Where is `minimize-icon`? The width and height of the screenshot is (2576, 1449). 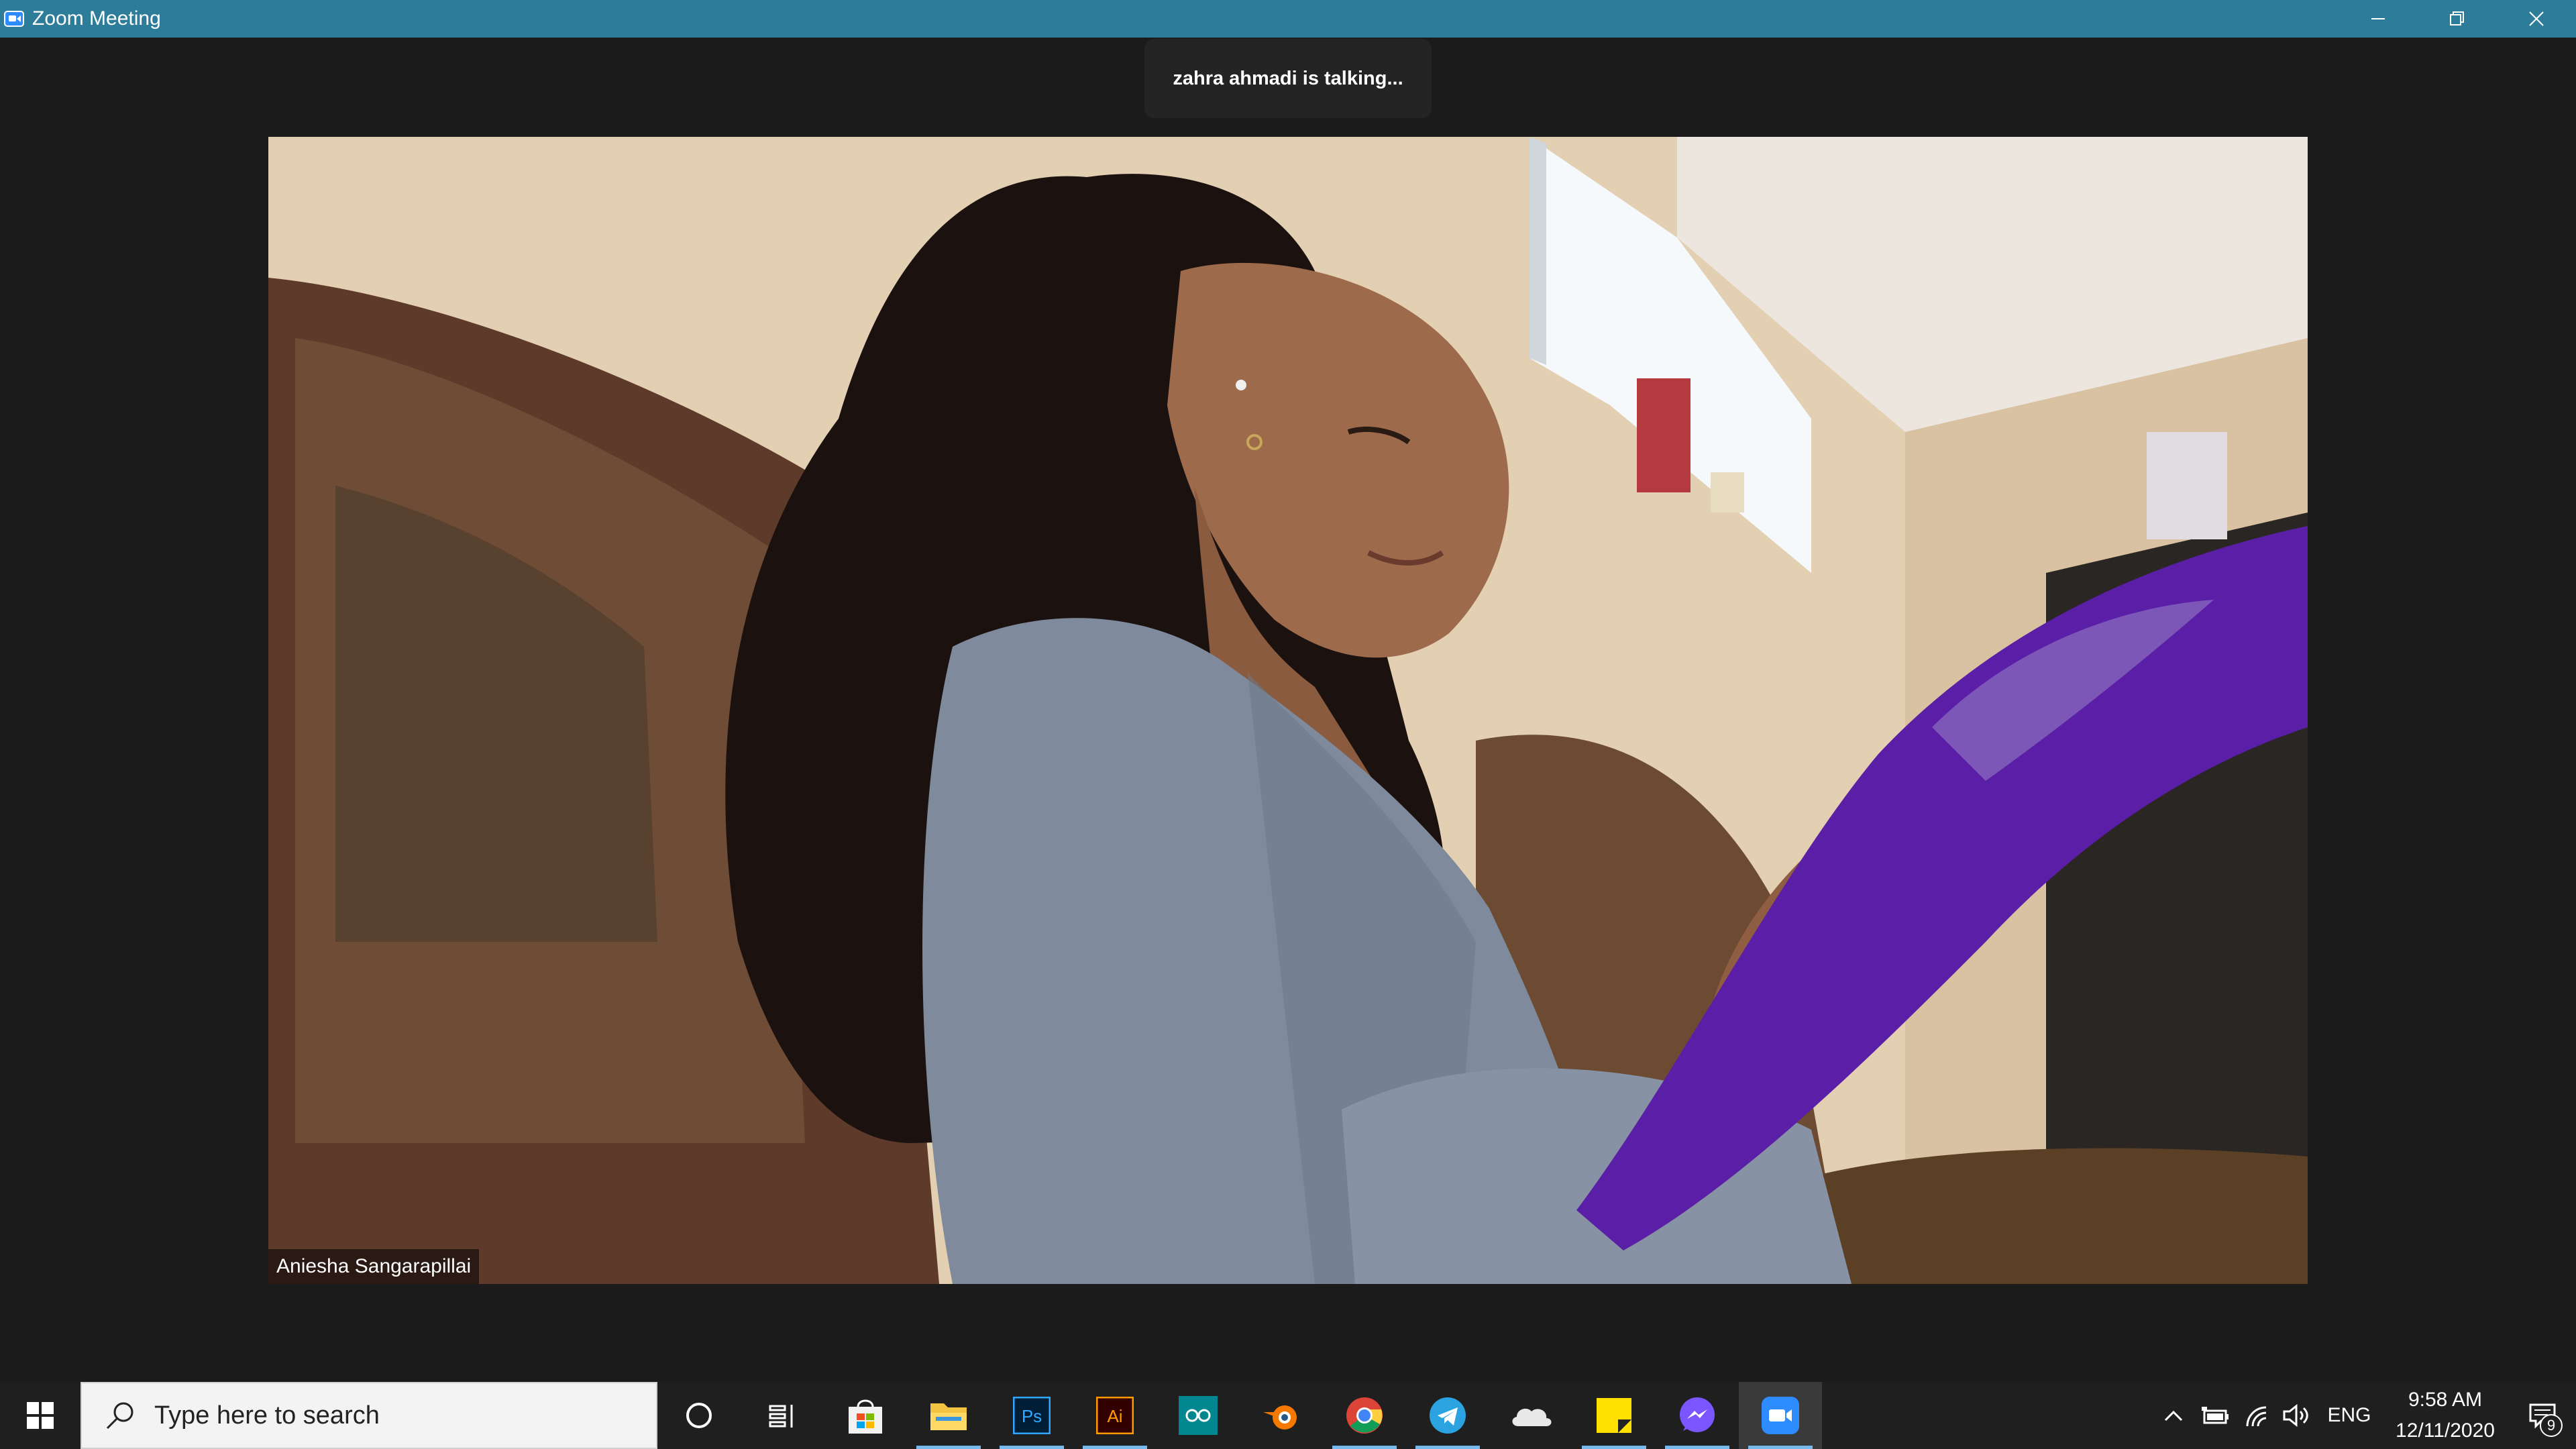
minimize-icon is located at coordinates (2378, 18).